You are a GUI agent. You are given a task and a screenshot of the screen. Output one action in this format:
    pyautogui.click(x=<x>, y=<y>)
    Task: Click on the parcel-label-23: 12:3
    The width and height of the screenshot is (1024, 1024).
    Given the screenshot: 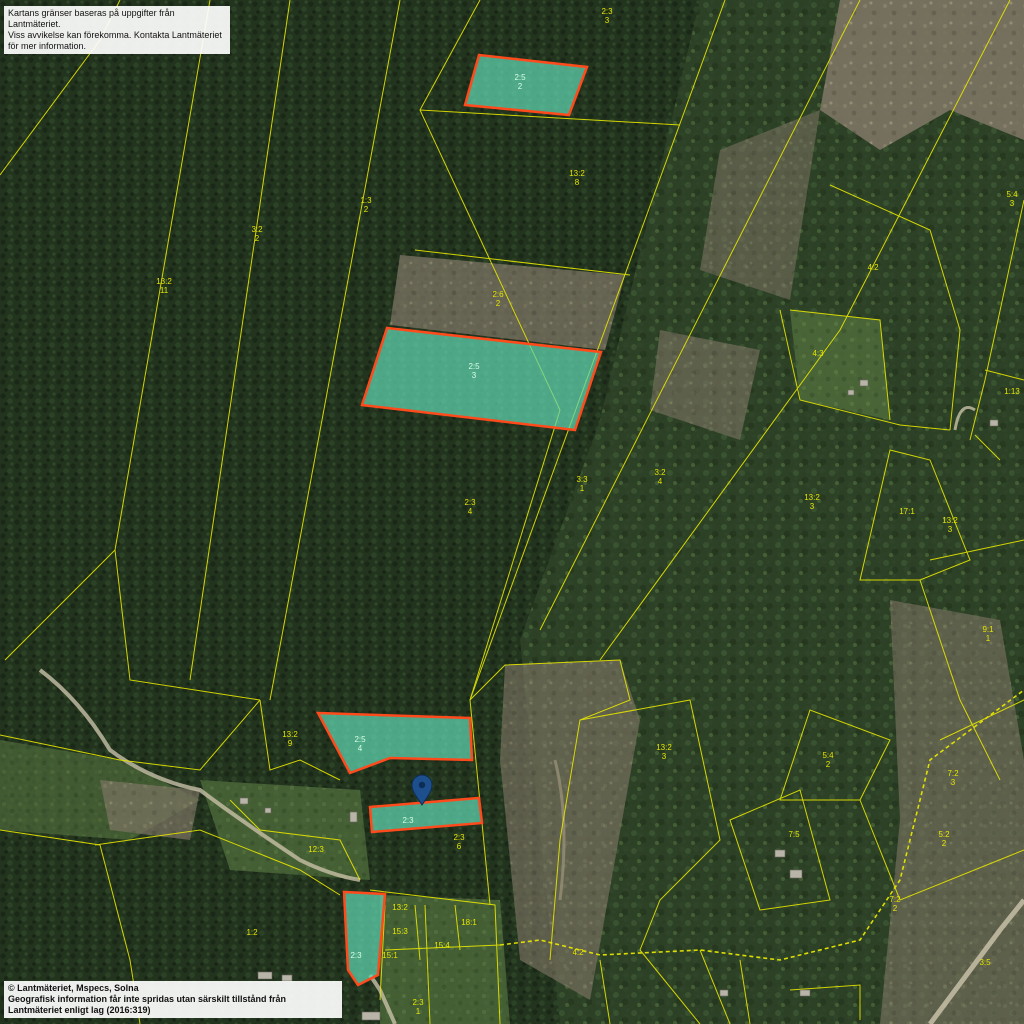 What is the action you would take?
    pyautogui.click(x=316, y=849)
    